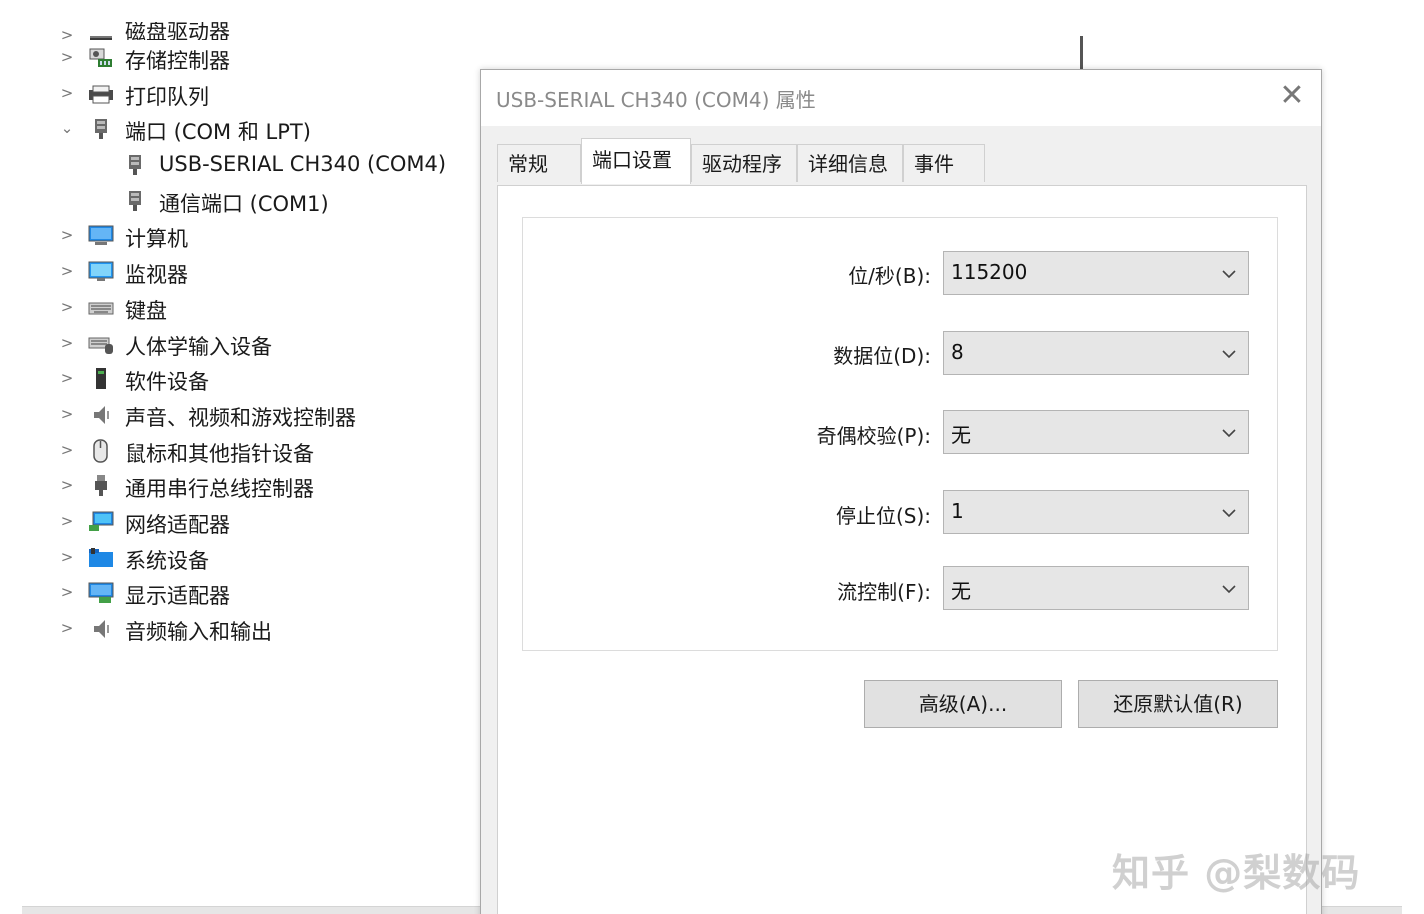 This screenshot has height=914, width=1424. What do you see at coordinates (528, 164) in the screenshot?
I see `tab-label: 常规` at bounding box center [528, 164].